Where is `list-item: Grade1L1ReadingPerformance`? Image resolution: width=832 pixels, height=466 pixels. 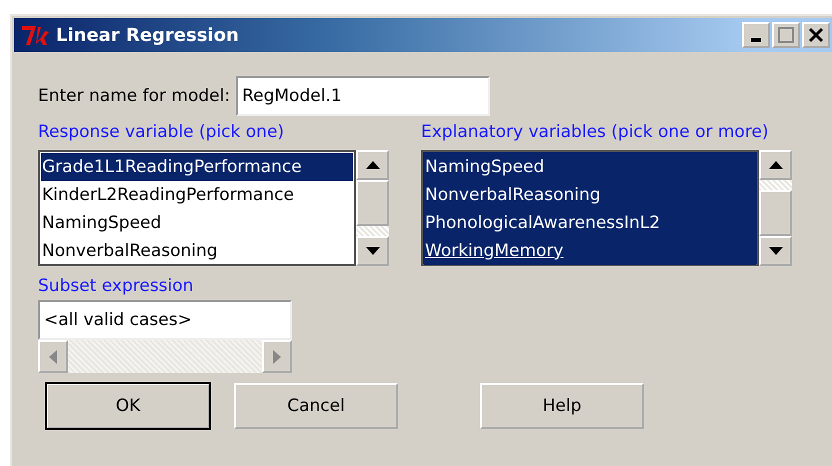 list-item: Grade1L1ReadingPerformance is located at coordinates (197, 167).